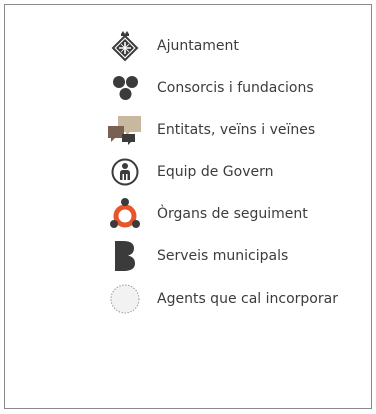 The height and width of the screenshot is (414, 376). What do you see at coordinates (215, 172) in the screenshot?
I see `legend-label: Equip de Govern` at bounding box center [215, 172].